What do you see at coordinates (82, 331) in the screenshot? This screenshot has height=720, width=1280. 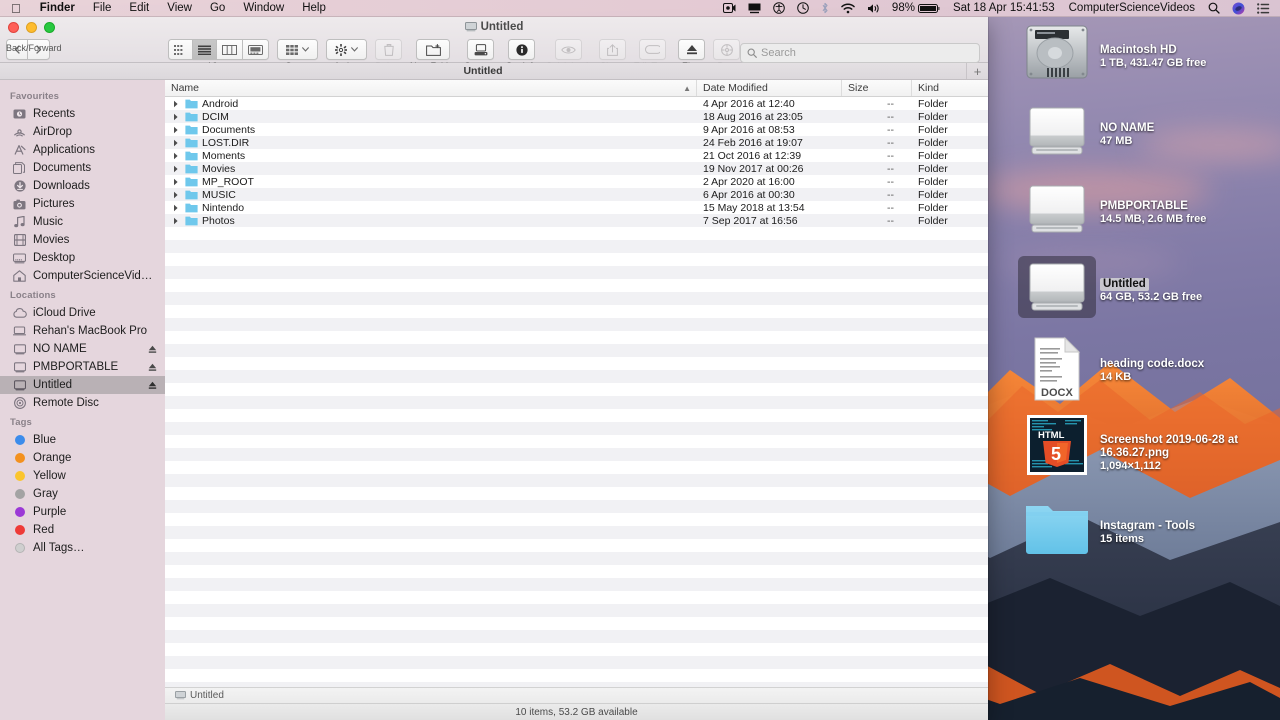 I see `sidebar-item-rehans-macbook-pro: Rehan's MacBook Pro` at bounding box center [82, 331].